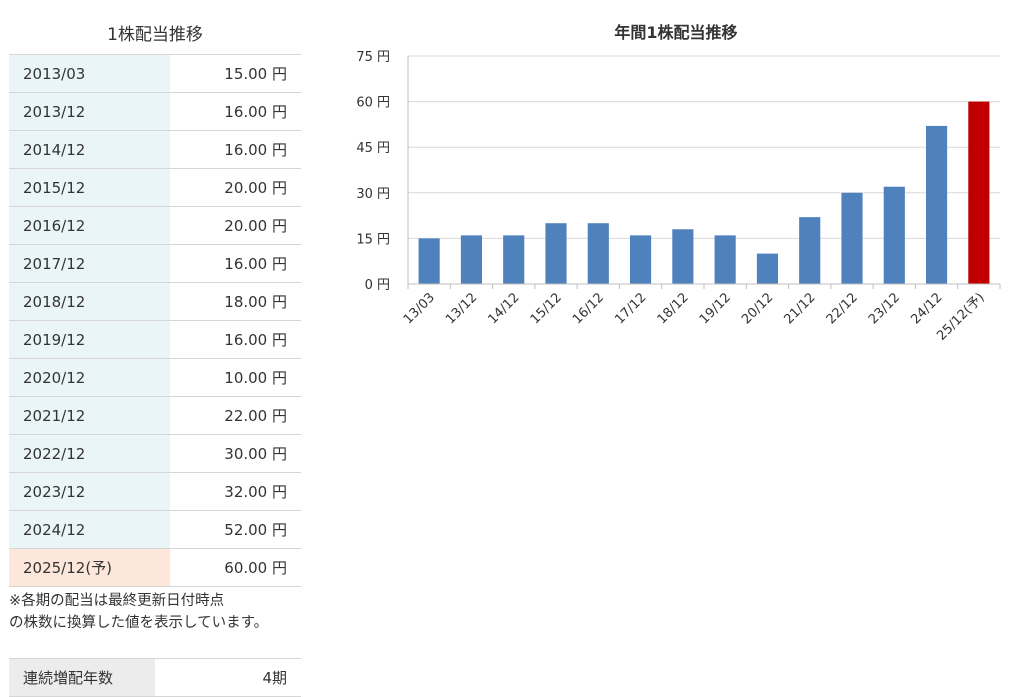  Describe the element at coordinates (799, 308) in the screenshot. I see `x-tick-label: 21/12` at that location.